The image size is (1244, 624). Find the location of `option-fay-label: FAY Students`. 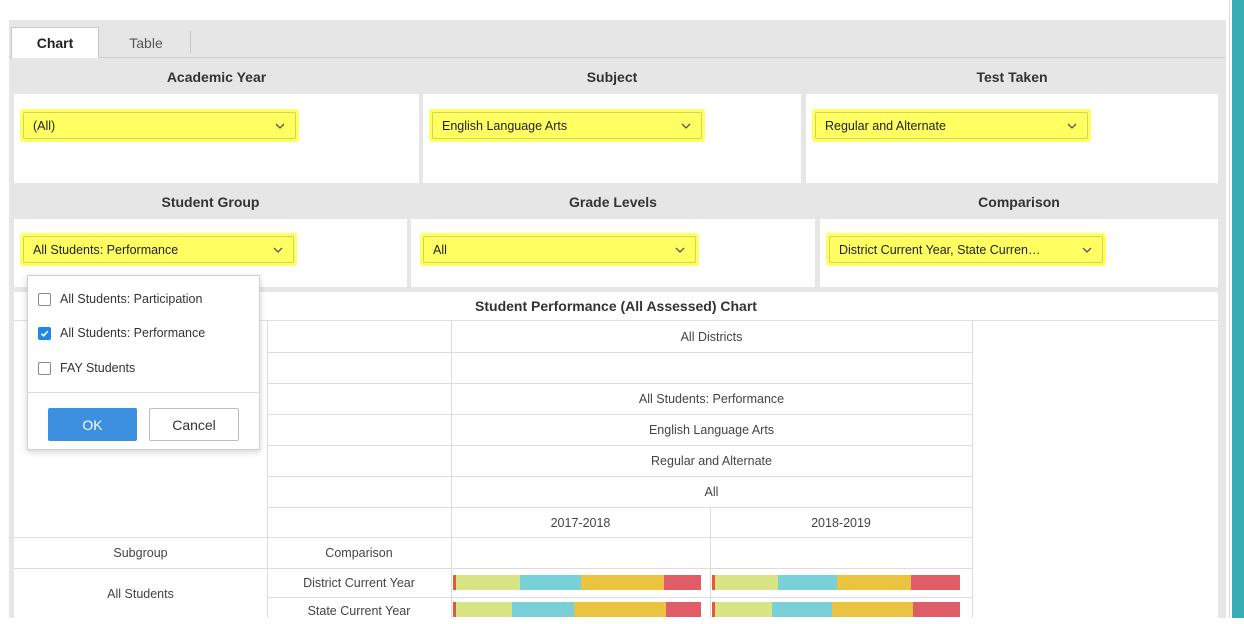

option-fay-label: FAY Students is located at coordinates (98, 368).